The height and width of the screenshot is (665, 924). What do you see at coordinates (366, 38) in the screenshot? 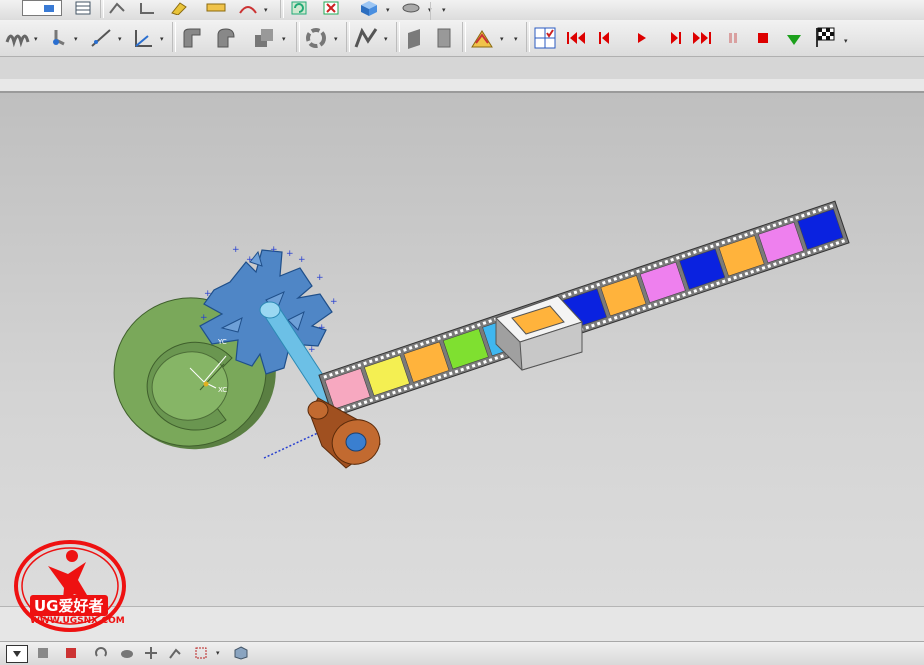
I see `path-icon` at bounding box center [366, 38].